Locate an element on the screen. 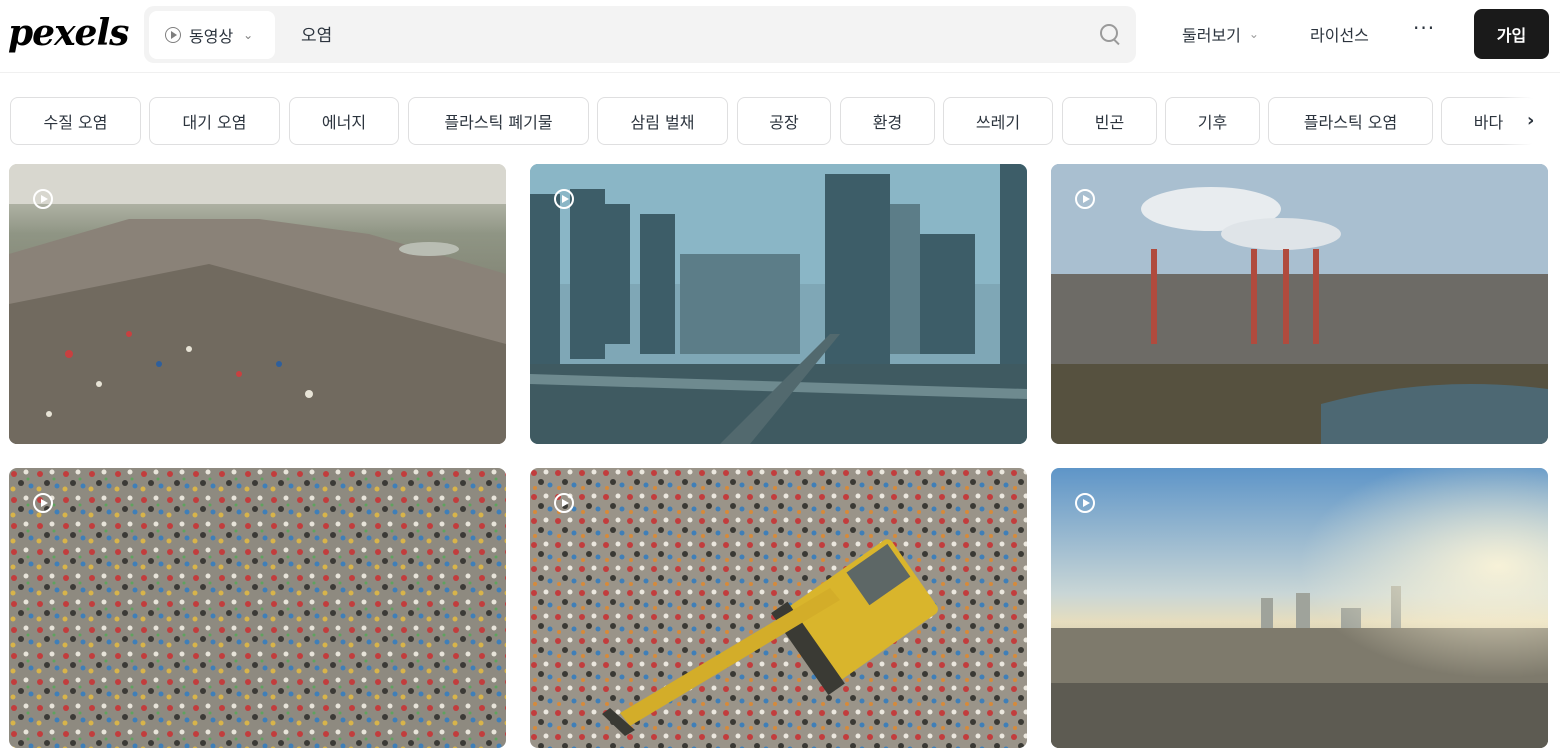  tag-chip: 삼림 벌채 is located at coordinates (662, 121).